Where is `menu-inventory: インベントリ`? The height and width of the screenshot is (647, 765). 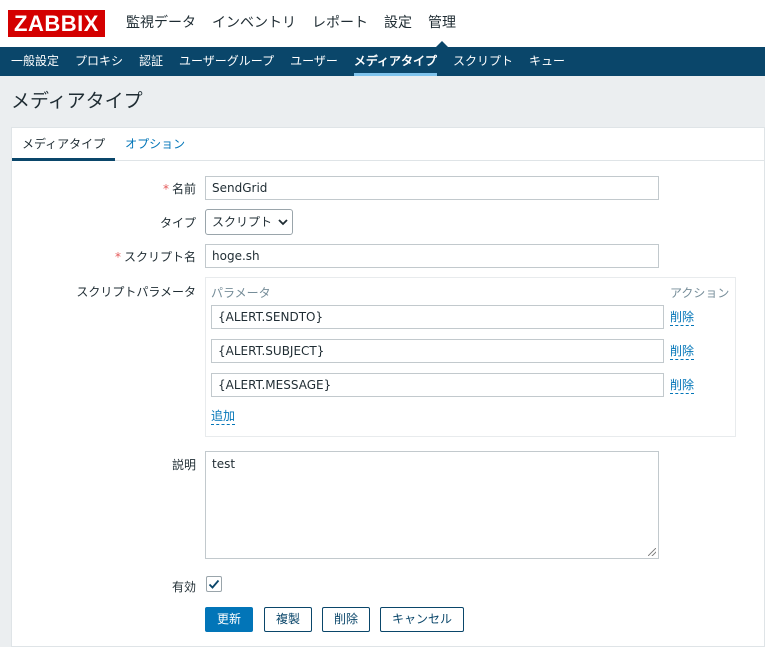
menu-inventory: インベントリ is located at coordinates (254, 23).